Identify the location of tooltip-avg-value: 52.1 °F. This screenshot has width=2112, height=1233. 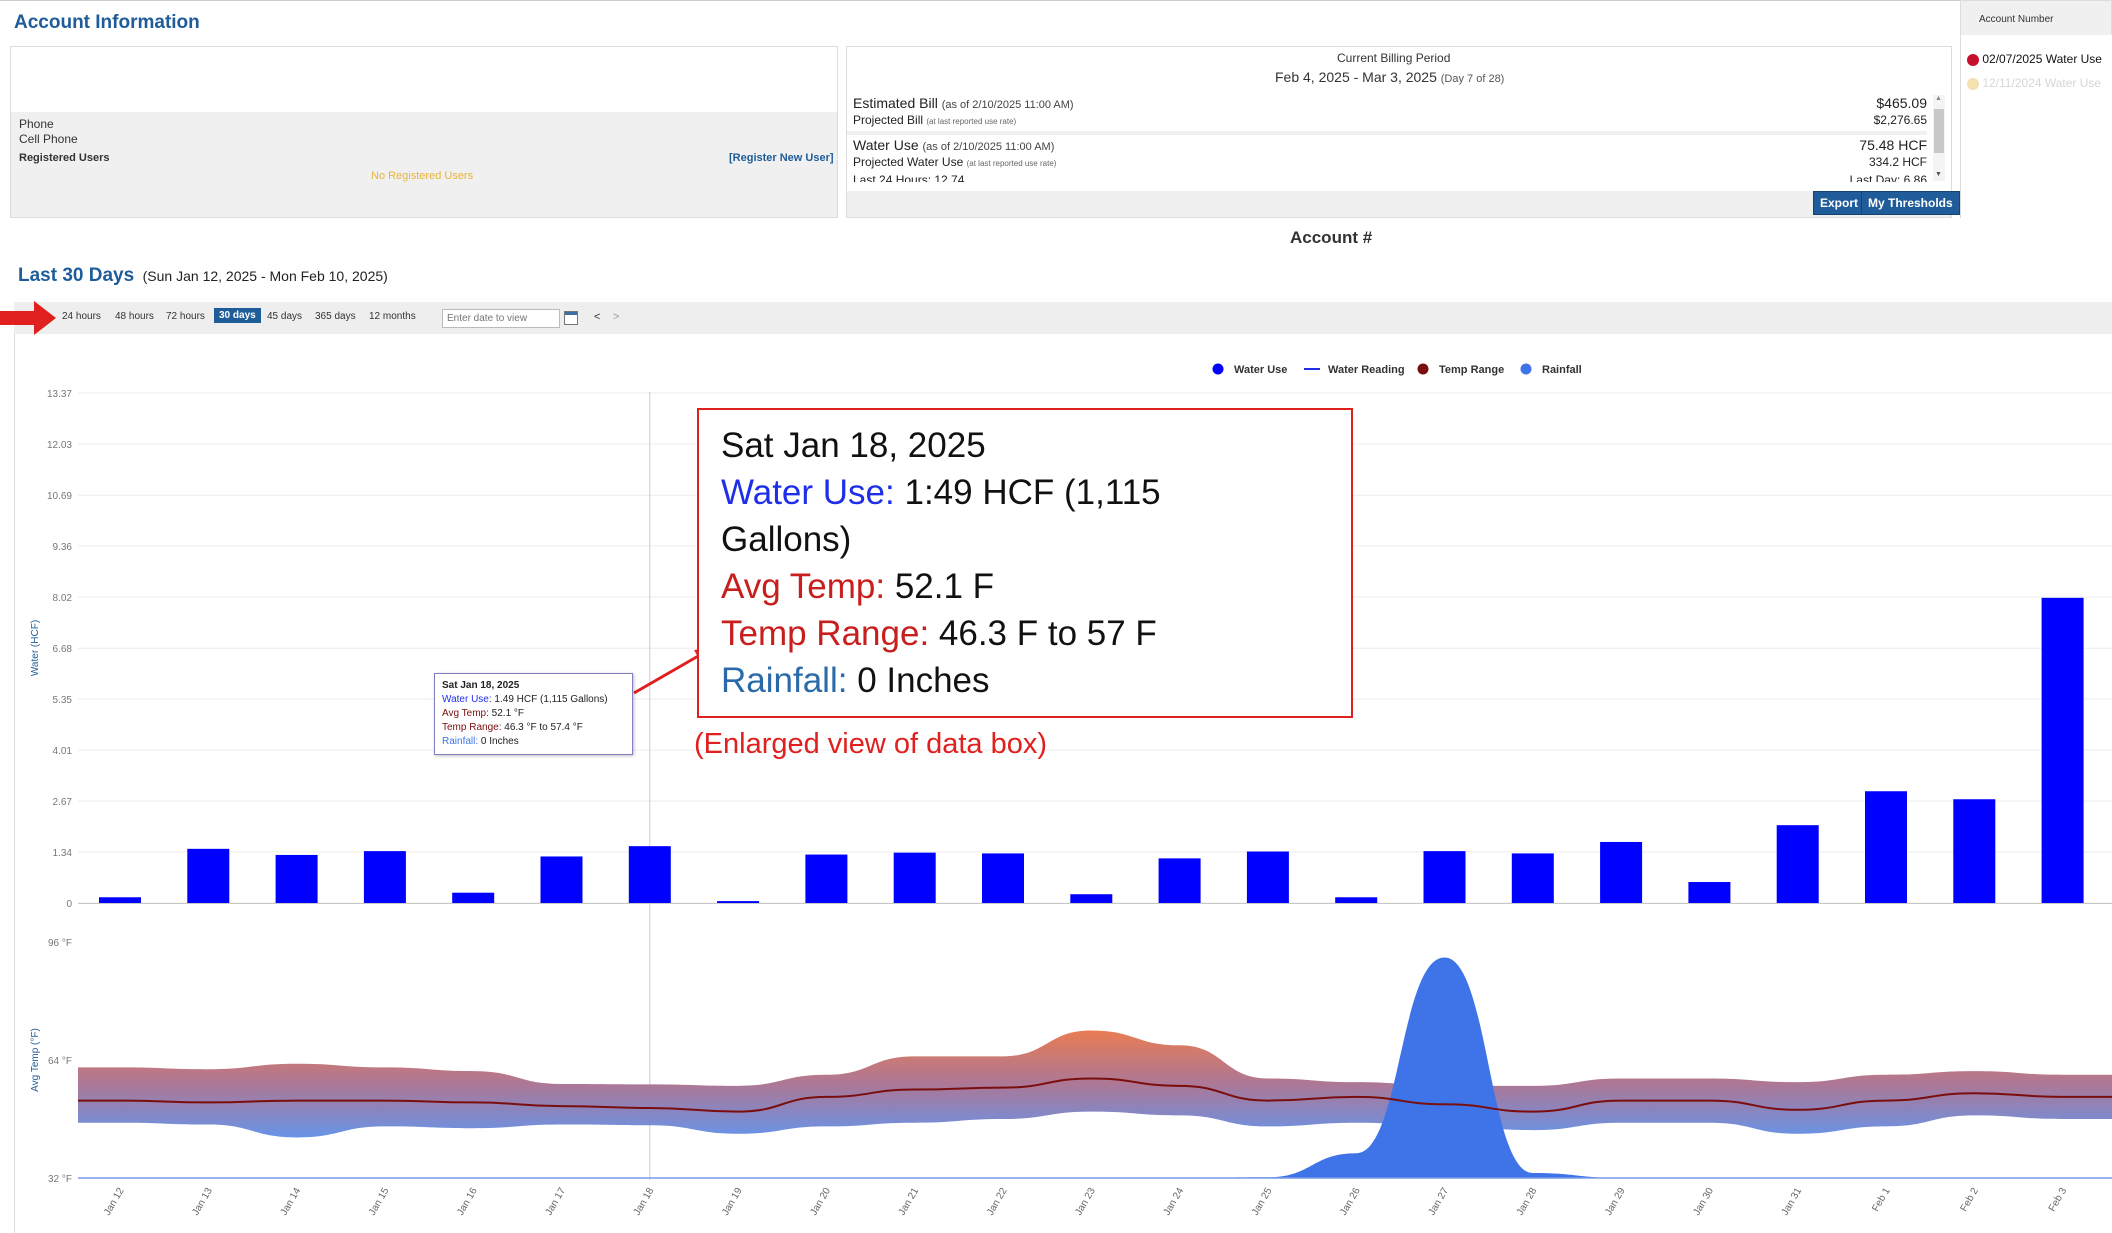
(508, 713).